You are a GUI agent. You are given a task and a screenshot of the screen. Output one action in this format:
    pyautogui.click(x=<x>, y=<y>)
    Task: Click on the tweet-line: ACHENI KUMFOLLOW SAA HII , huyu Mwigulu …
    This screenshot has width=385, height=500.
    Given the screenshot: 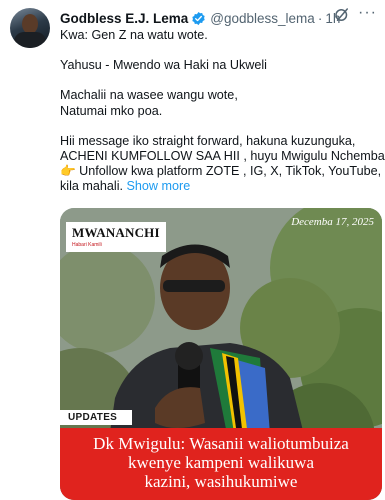 What is the action you would take?
    pyautogui.click(x=222, y=156)
    